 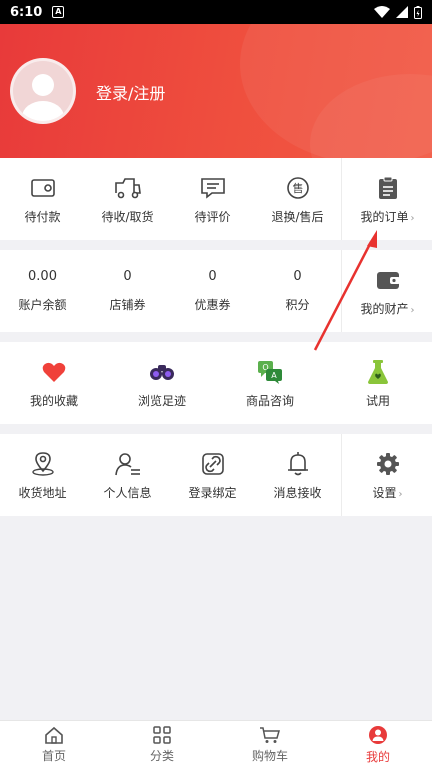 I want to click on setting-personal-info: 个人信息, so click(x=127, y=475).